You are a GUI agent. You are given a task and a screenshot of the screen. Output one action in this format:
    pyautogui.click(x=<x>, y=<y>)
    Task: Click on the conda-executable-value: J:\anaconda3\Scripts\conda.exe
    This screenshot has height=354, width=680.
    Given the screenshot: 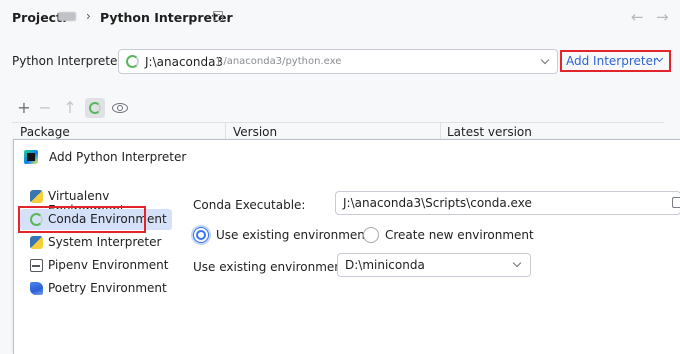 What is the action you would take?
    pyautogui.click(x=437, y=203)
    